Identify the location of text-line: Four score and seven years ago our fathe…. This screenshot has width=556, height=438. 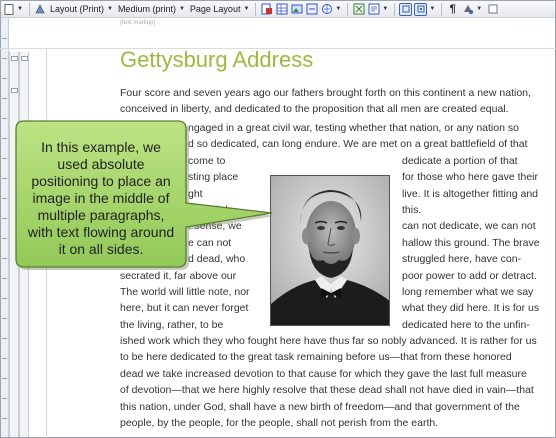
(325, 93).